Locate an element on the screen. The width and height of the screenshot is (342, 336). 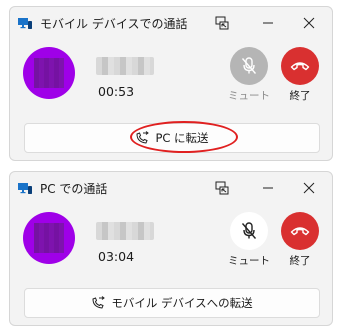
highlight-annotation is located at coordinates (184, 137).